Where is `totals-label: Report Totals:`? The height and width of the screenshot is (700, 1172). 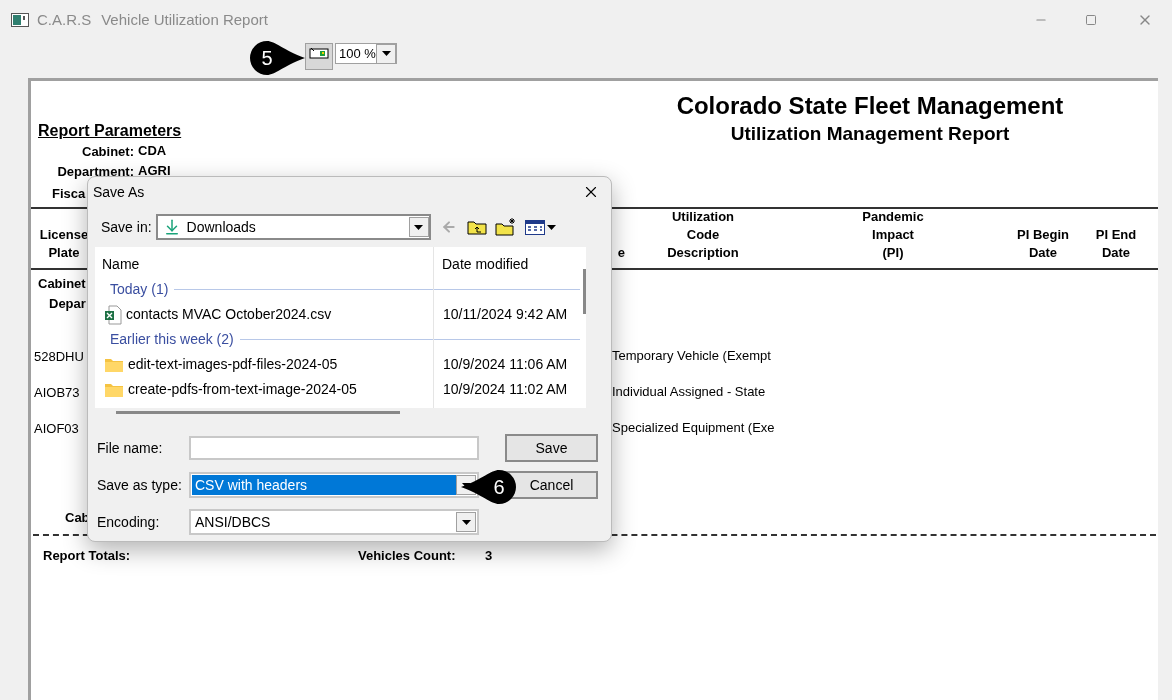 totals-label: Report Totals: is located at coordinates (87, 556).